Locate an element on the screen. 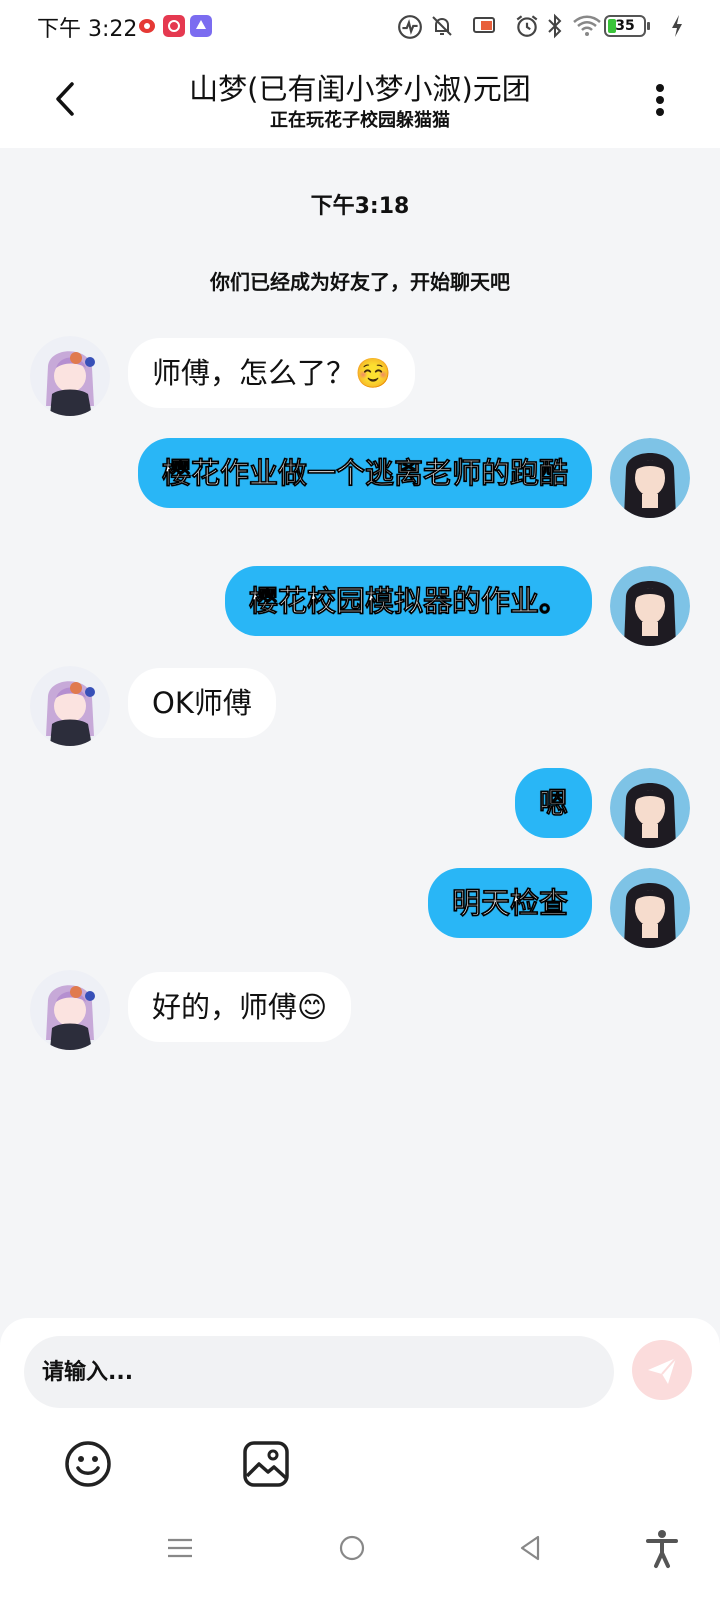 The height and width of the screenshot is (1600, 720). send-icon is located at coordinates (662, 1370).